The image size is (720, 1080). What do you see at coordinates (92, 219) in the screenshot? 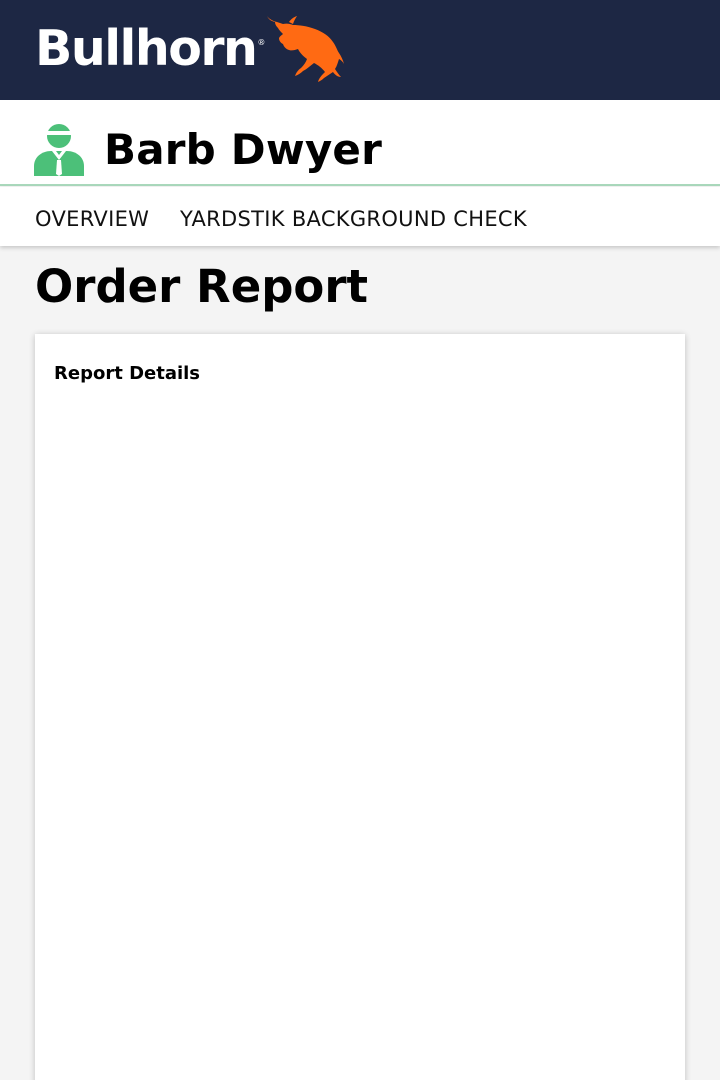
I see `tab-overview: OVERVIEW` at bounding box center [92, 219].